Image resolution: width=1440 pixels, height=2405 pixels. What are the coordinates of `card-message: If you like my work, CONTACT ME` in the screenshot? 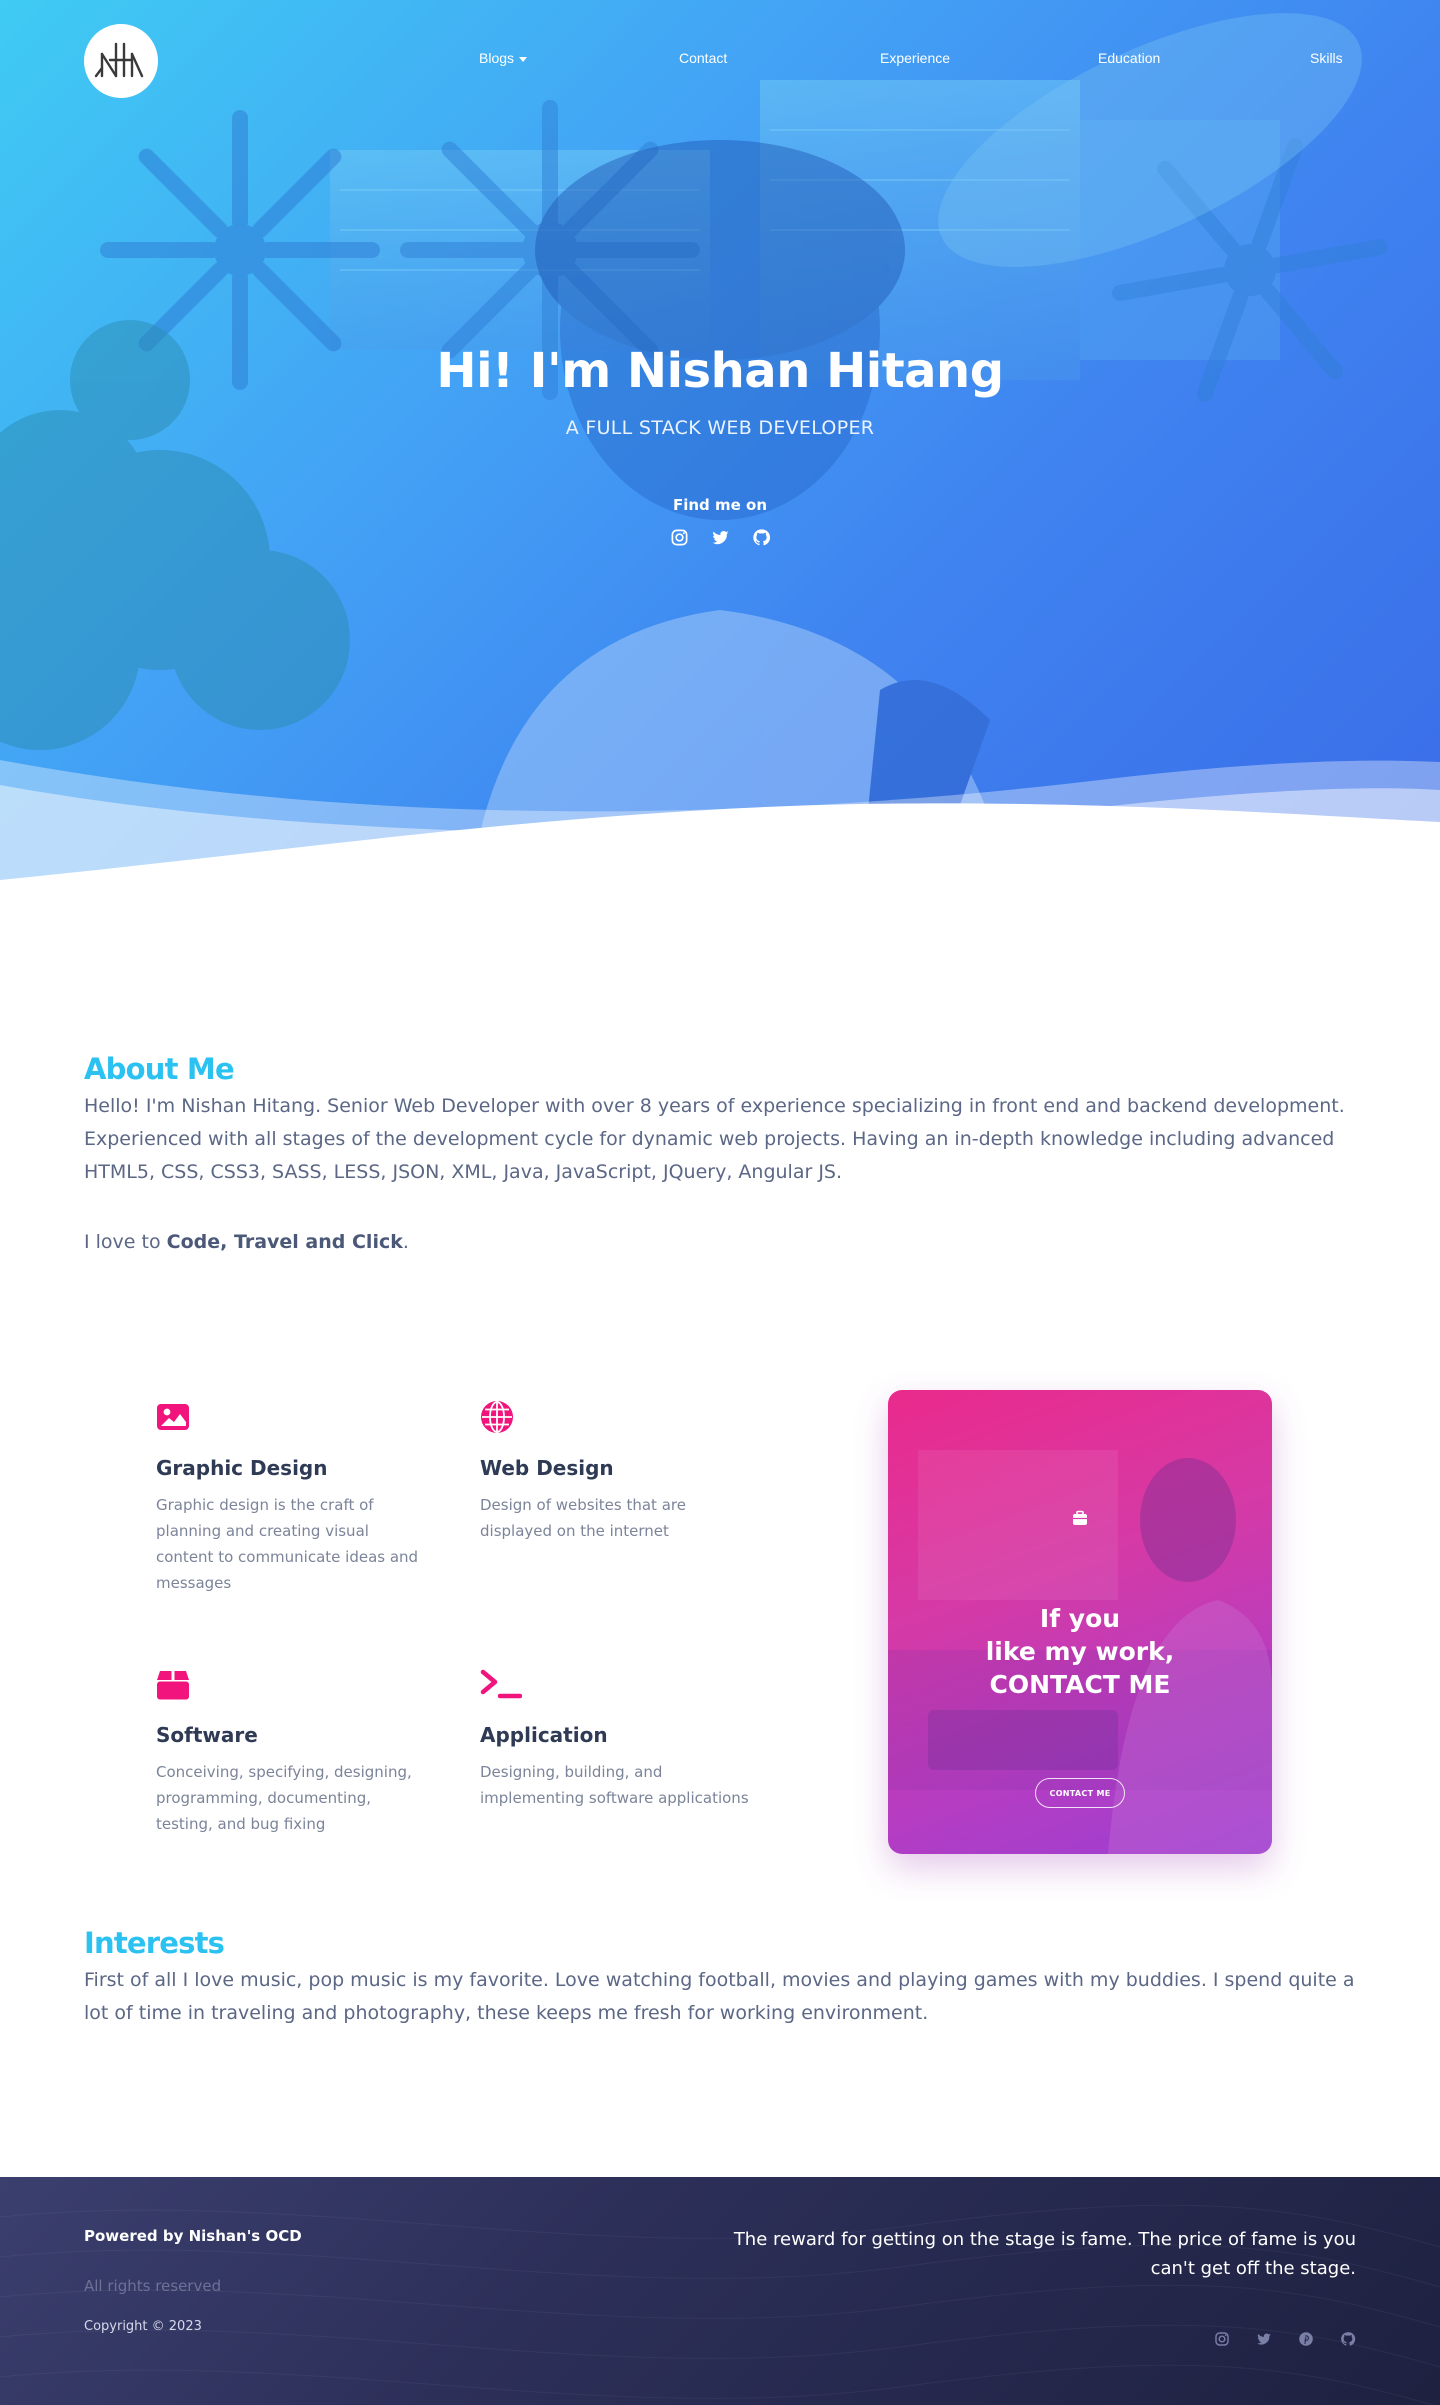 It's located at (1080, 1651).